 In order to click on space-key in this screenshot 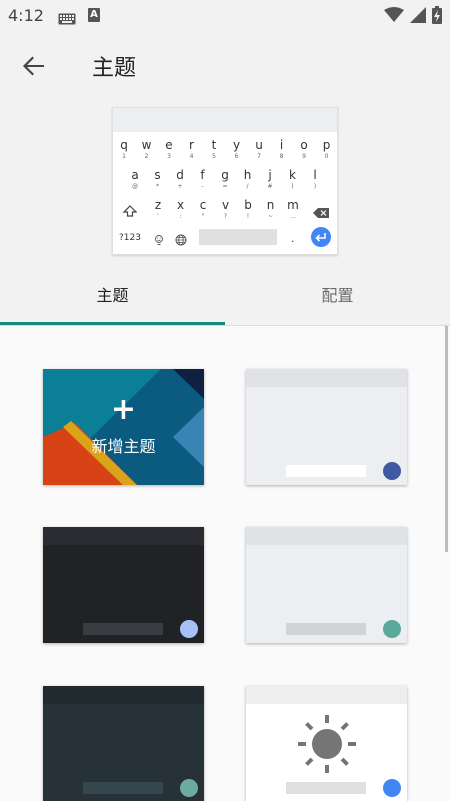, I will do `click(238, 237)`.